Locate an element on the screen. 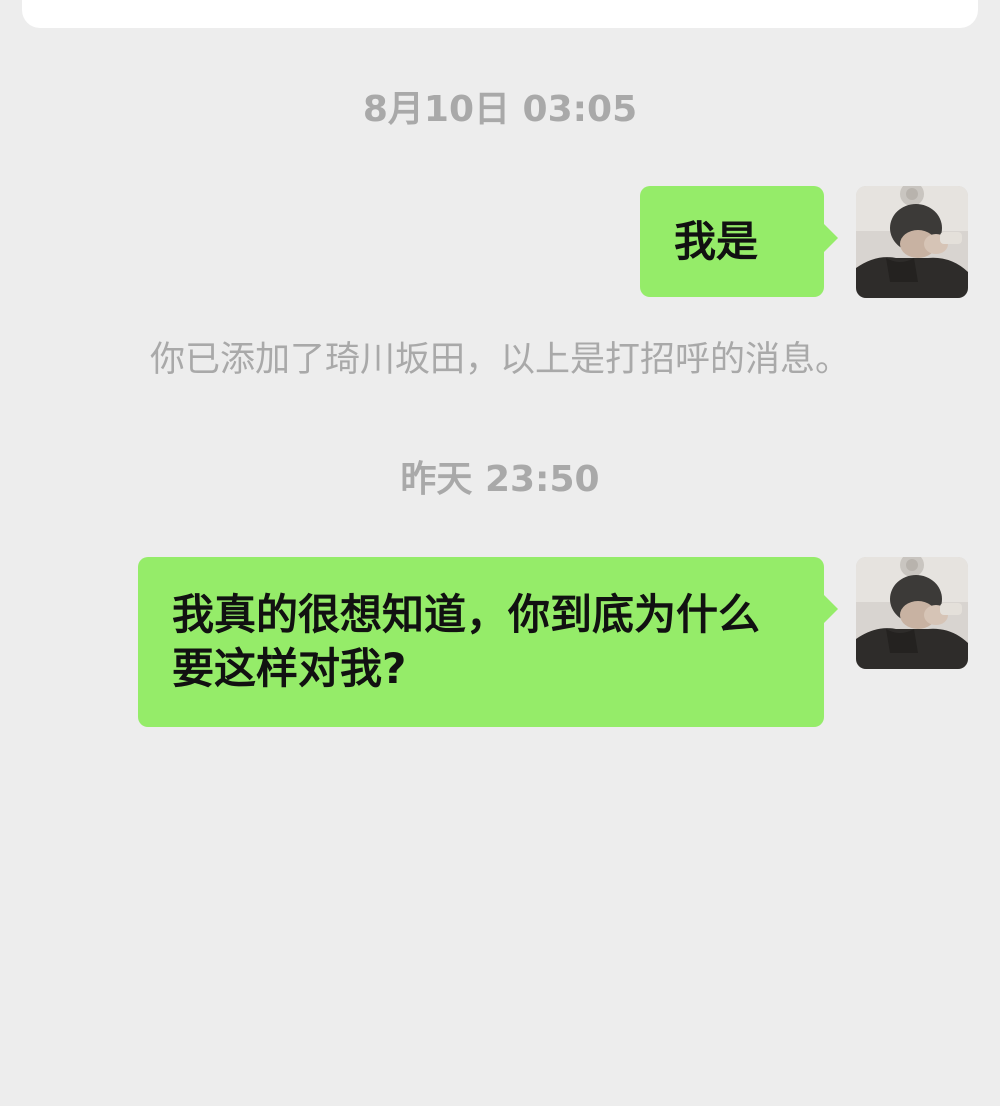 The image size is (1000, 1106). message-text-long: 我真的很想知道，你到底为什么要这样对我? is located at coordinates (466, 641).